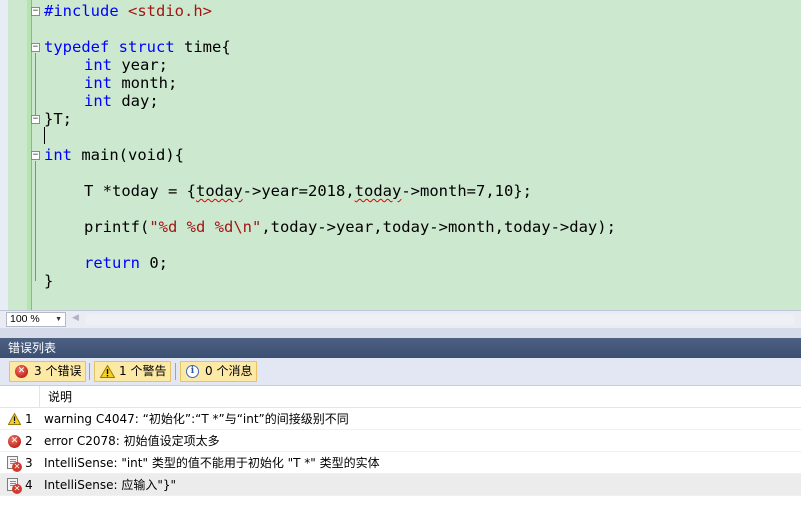  Describe the element at coordinates (35, 221) in the screenshot. I see `main-fold-line` at that location.